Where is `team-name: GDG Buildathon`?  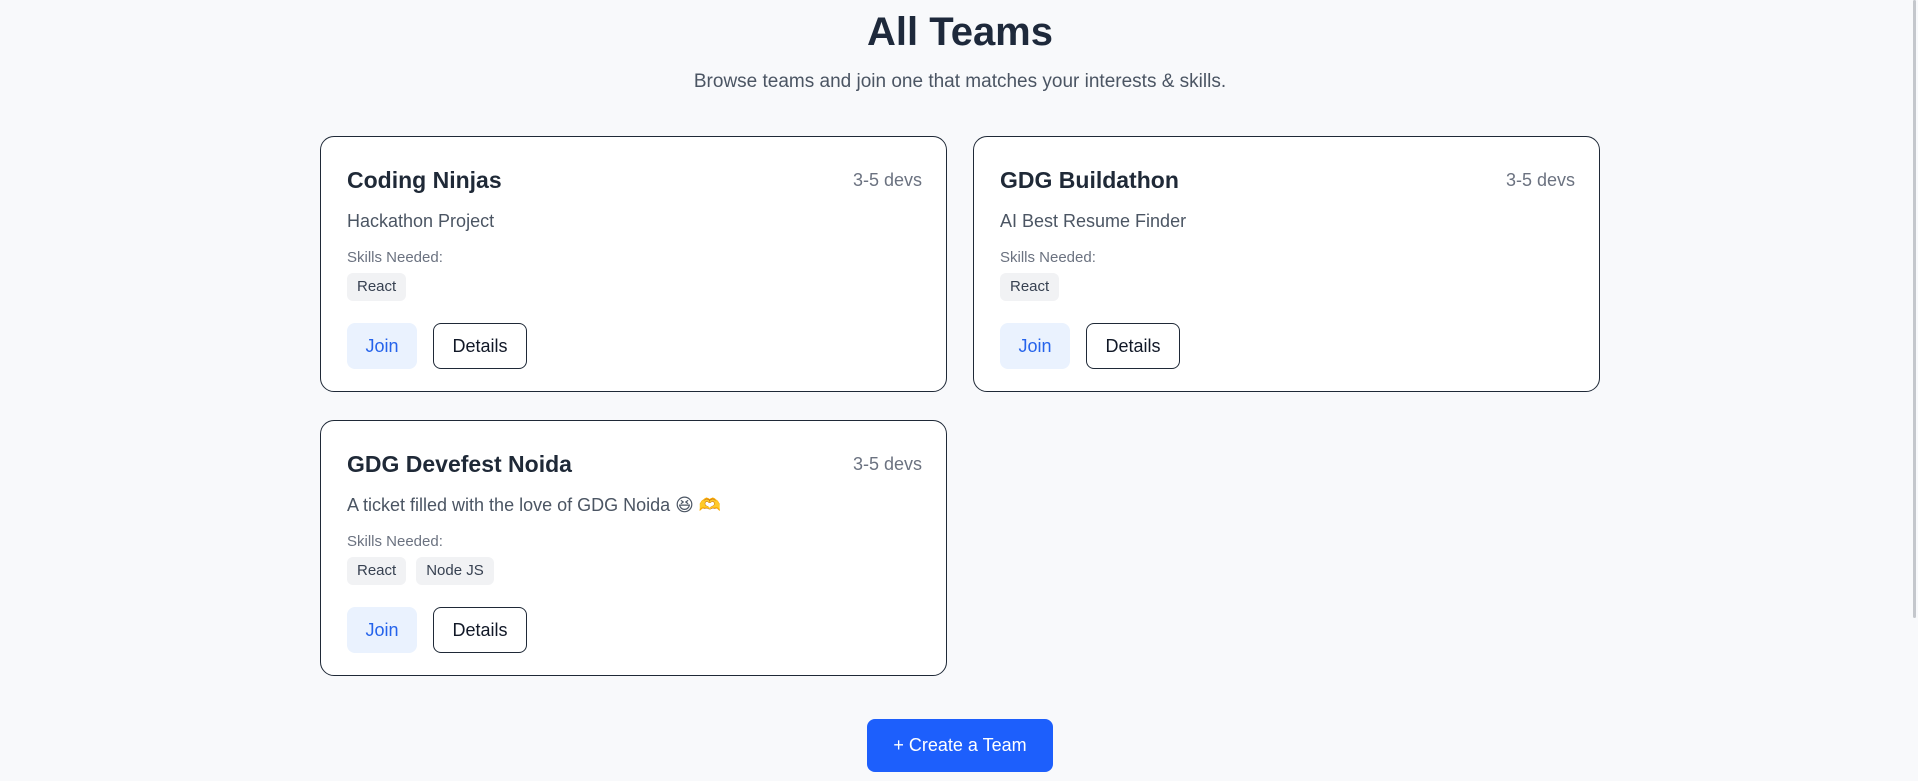
team-name: GDG Buildathon is located at coordinates (1089, 180).